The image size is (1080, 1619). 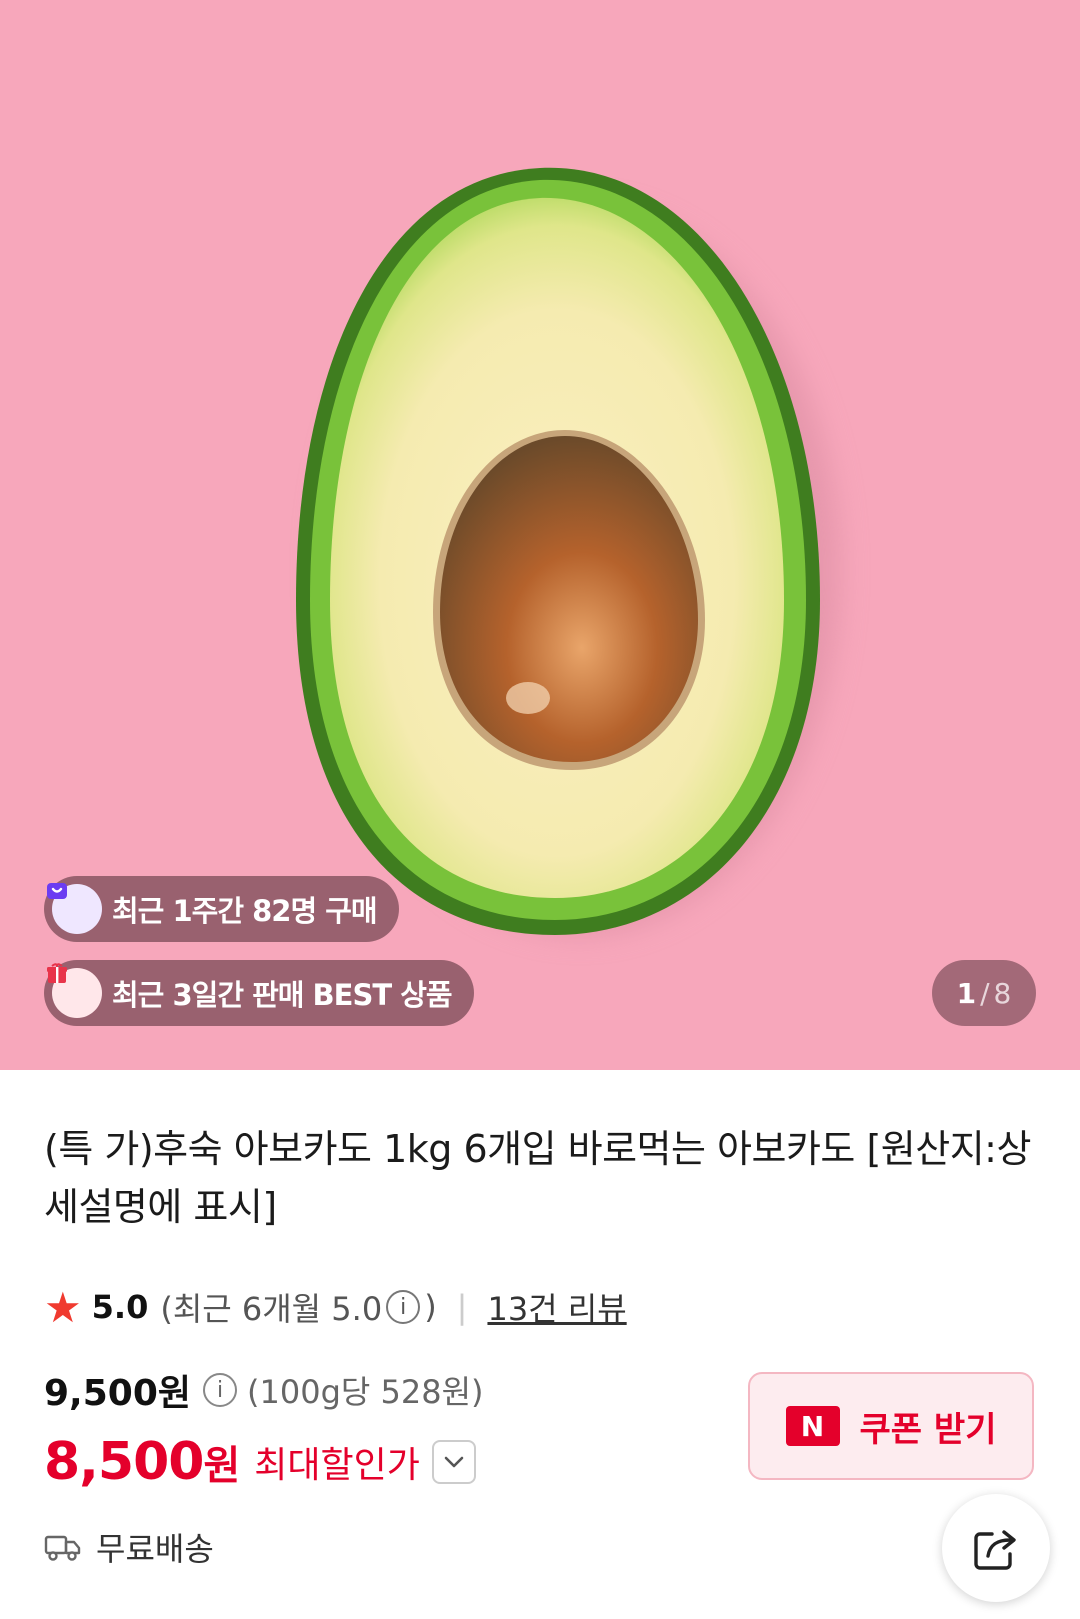 I want to click on rating-score: 5.0, so click(x=120, y=1307).